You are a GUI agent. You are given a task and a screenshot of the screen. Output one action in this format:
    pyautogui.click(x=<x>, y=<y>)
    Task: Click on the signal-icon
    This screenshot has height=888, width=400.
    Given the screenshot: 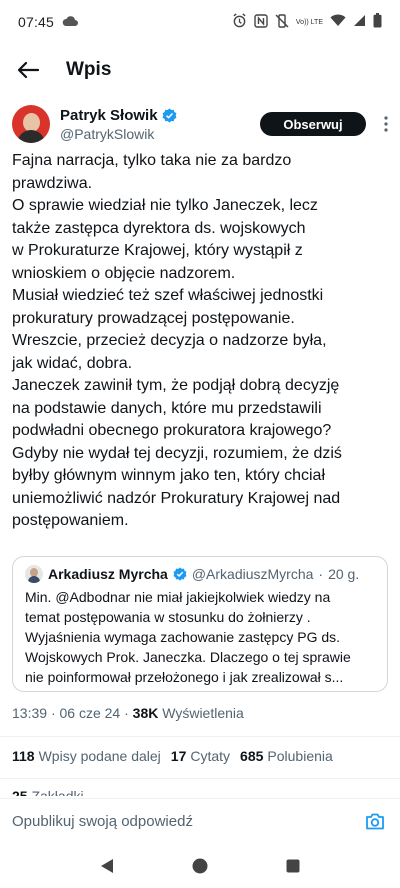 What is the action you would take?
    pyautogui.click(x=359, y=22)
    